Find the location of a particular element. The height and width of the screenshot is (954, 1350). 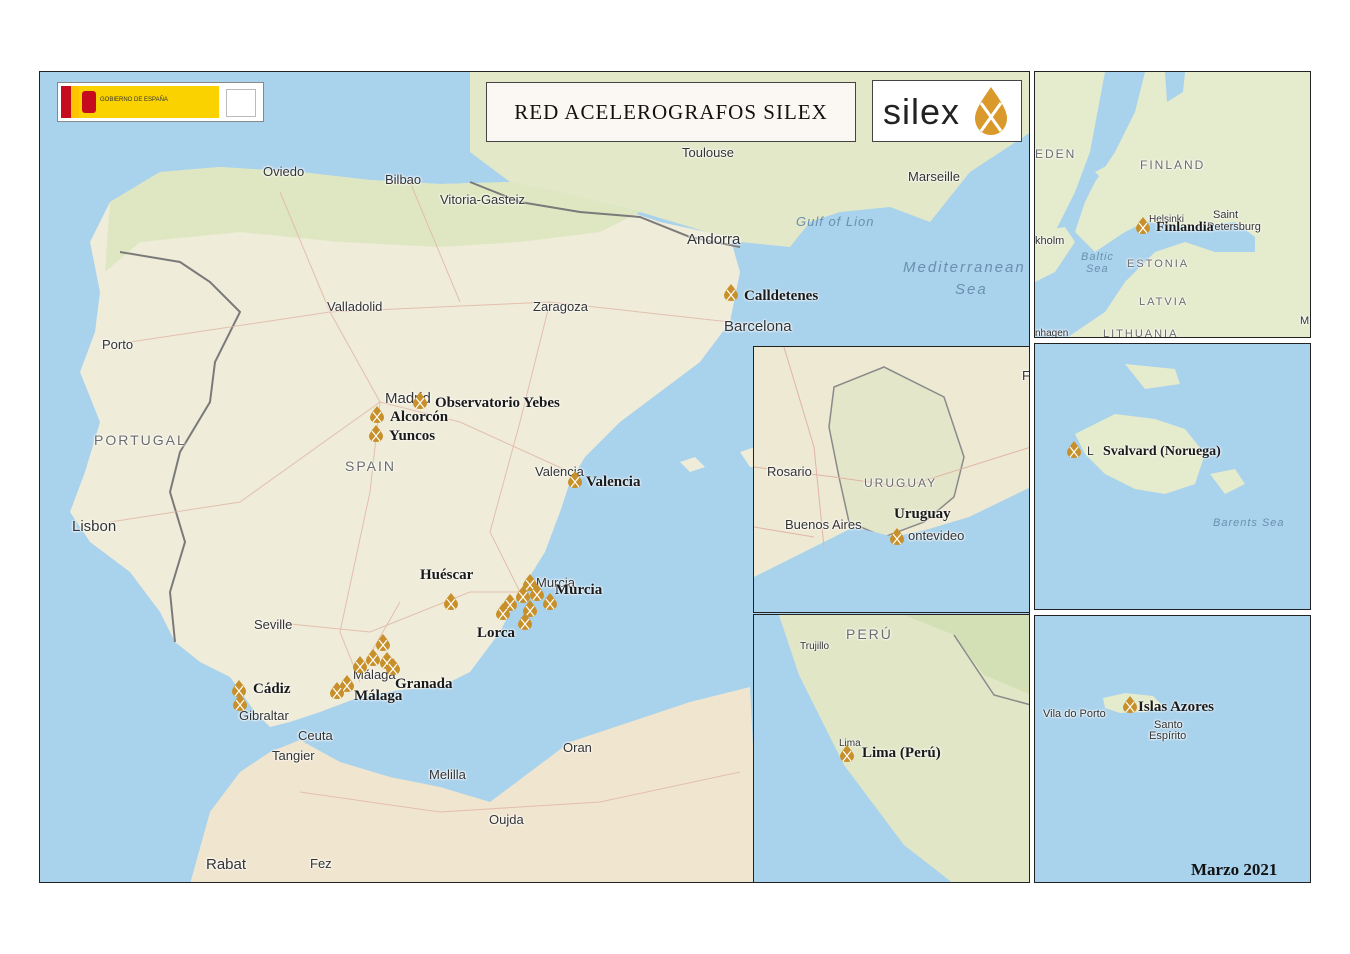

city-oviedo: Oviedo is located at coordinates (284, 171).